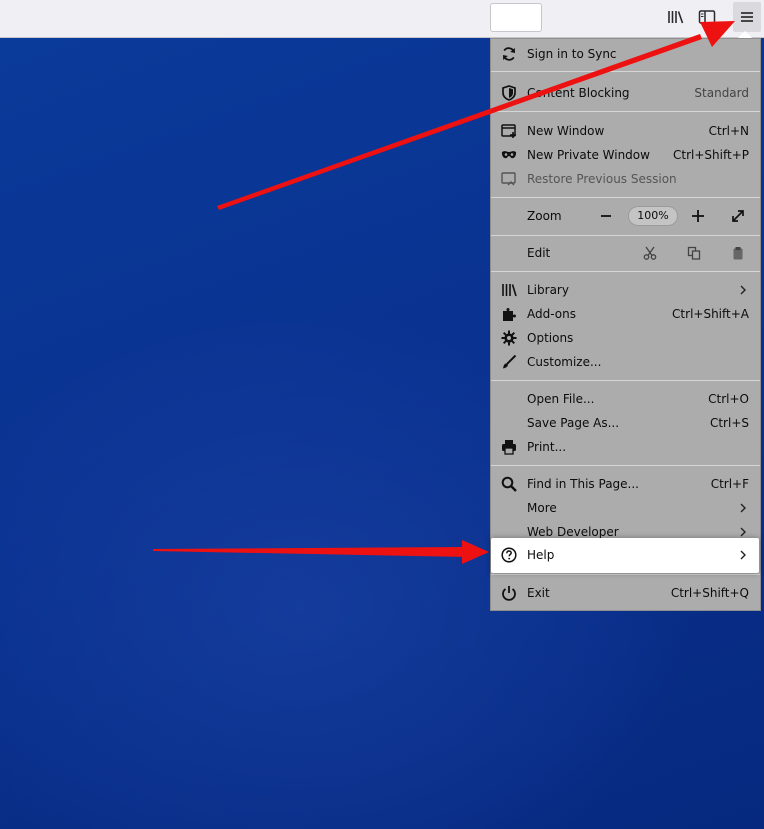 This screenshot has height=829, width=764. I want to click on copy-icon, so click(694, 253).